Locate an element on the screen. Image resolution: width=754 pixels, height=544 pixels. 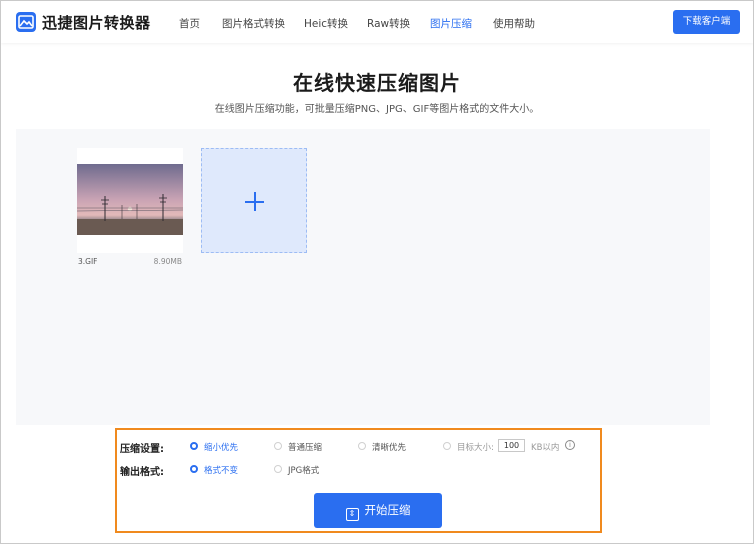
start-compress-button: ⇕ 开始压缩 is located at coordinates (378, 510).